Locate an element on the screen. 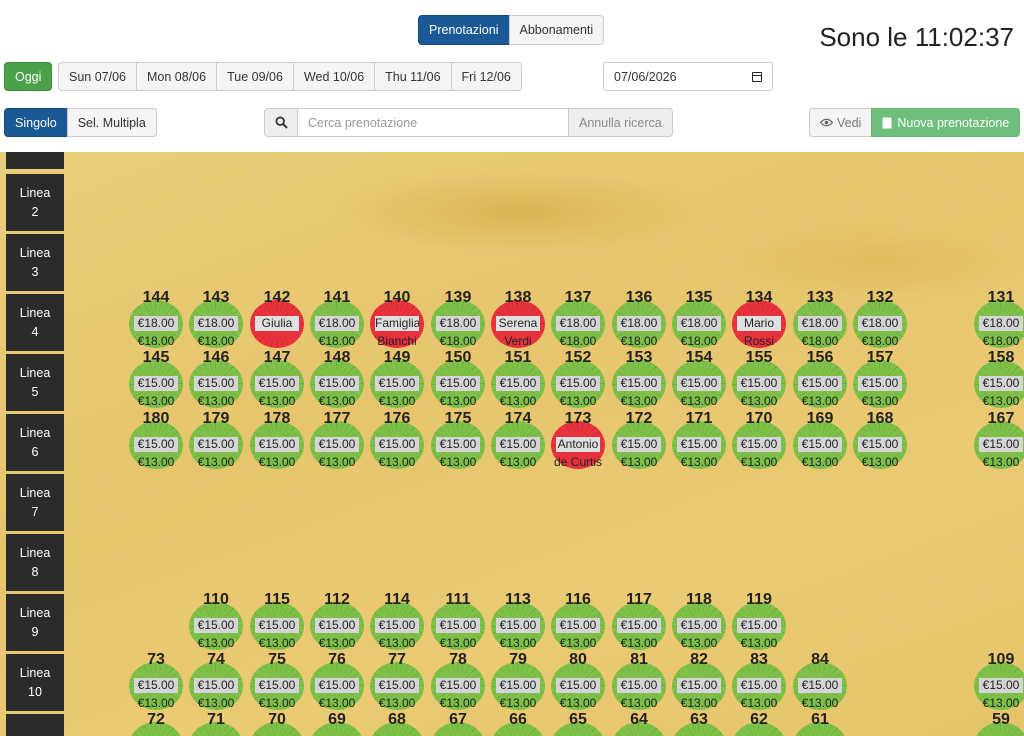 This screenshot has width=1024, height=736. view-button: Vedi is located at coordinates (841, 122).